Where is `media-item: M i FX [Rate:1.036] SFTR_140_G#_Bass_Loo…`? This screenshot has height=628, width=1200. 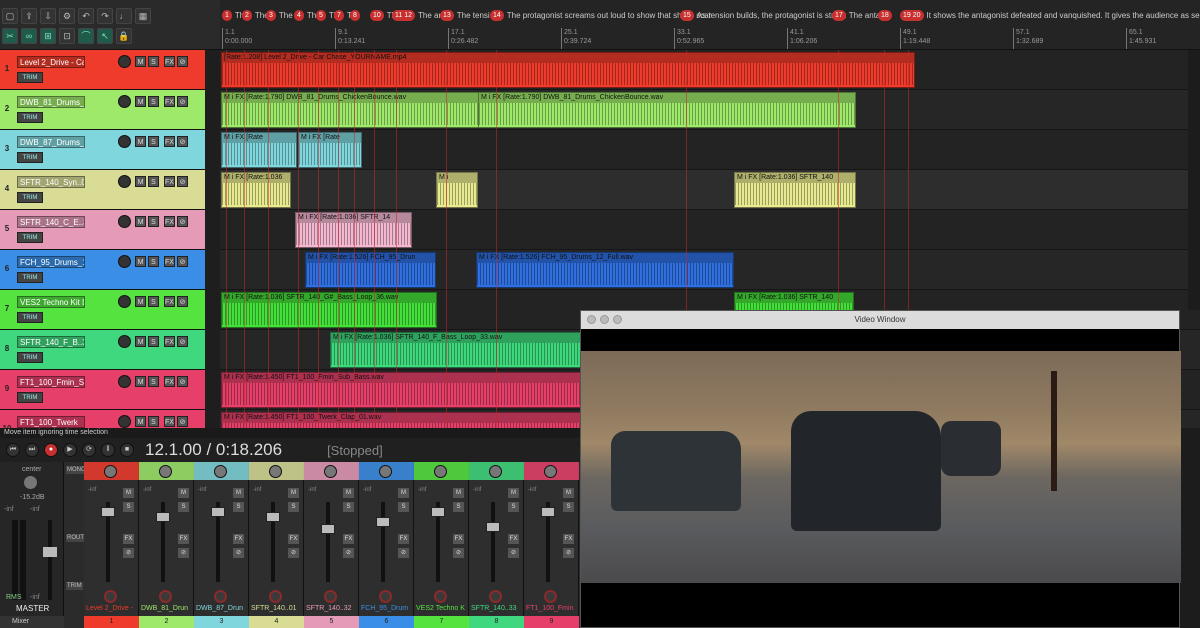 media-item: M i FX [Rate:1.036] SFTR_140_G#_Bass_Loo… is located at coordinates (329, 310).